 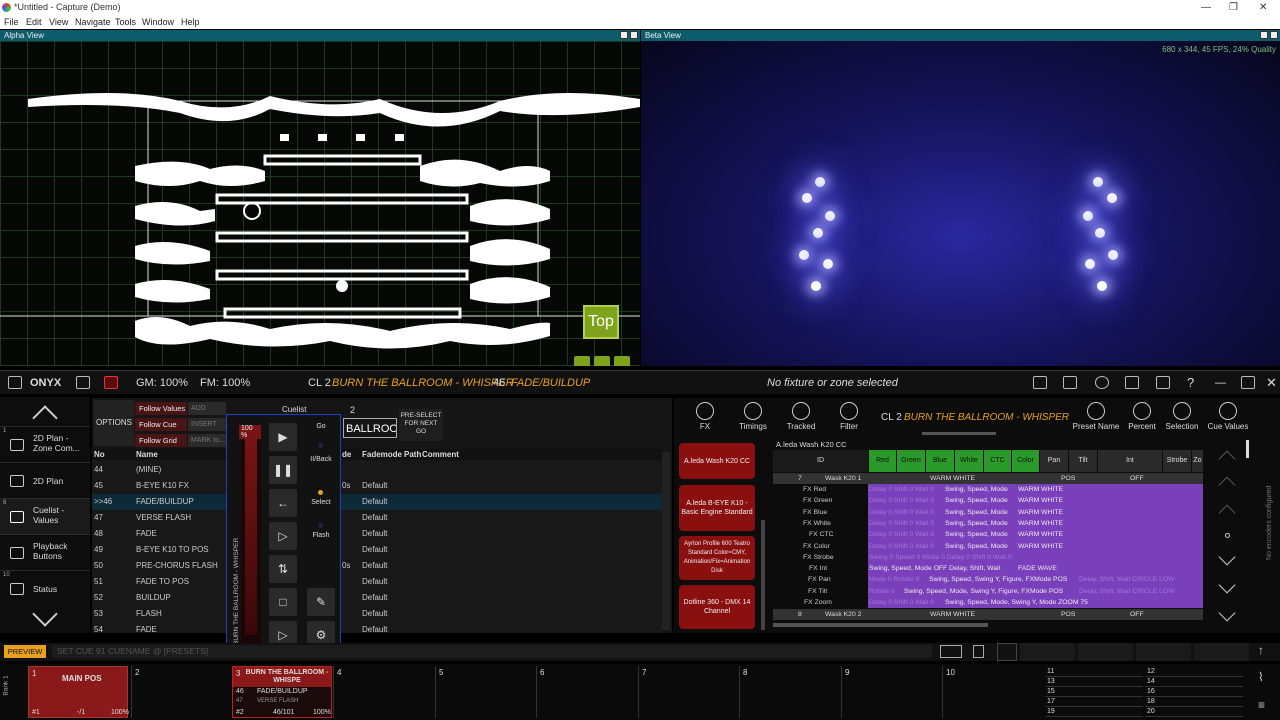 I want to click on table-row: 51 FADE TO POS Default, so click(x=377, y=582).